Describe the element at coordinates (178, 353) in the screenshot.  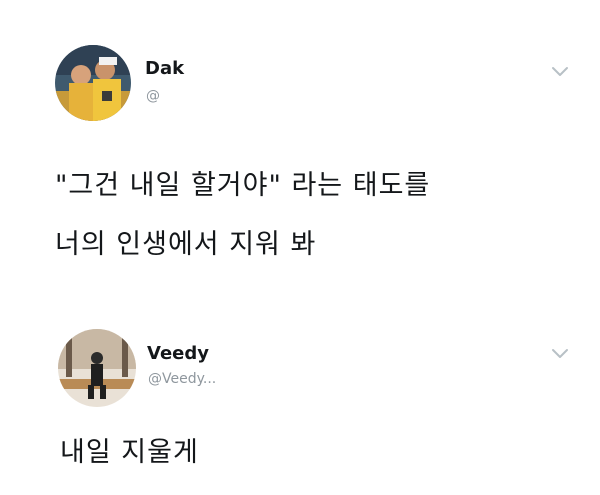
I see `author-name: Veedy` at that location.